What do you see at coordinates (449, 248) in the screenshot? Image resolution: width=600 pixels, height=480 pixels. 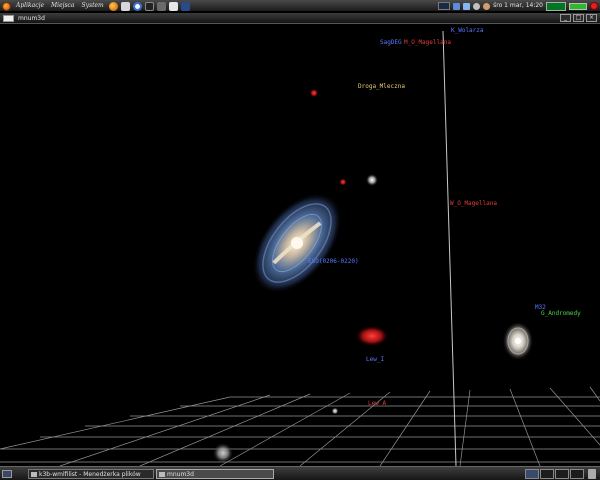 I see `vertical-axis` at bounding box center [449, 248].